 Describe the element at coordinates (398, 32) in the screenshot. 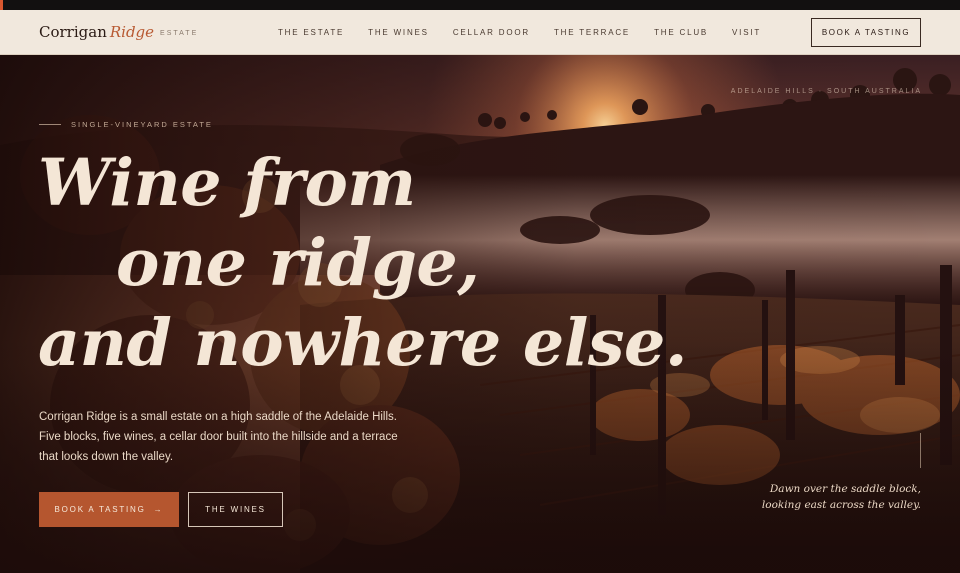

I see `nav-link-the-wines: THE WINES` at that location.